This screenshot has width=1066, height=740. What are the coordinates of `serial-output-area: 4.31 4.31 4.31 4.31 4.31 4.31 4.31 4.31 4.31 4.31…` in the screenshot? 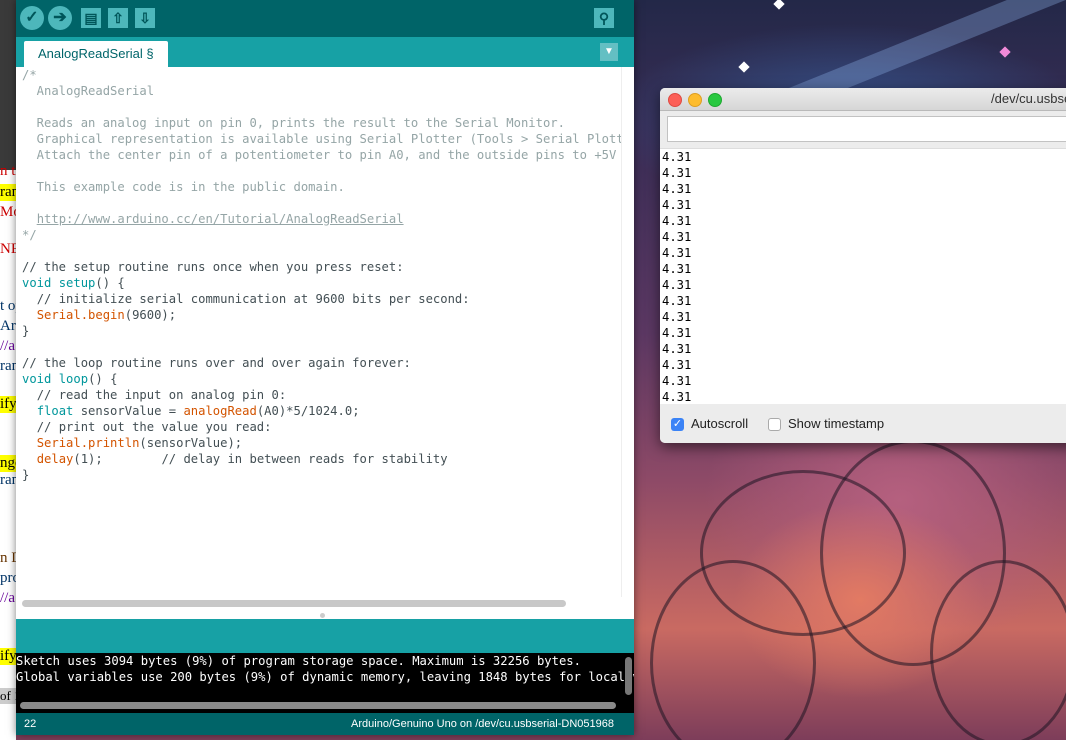 It's located at (863, 276).